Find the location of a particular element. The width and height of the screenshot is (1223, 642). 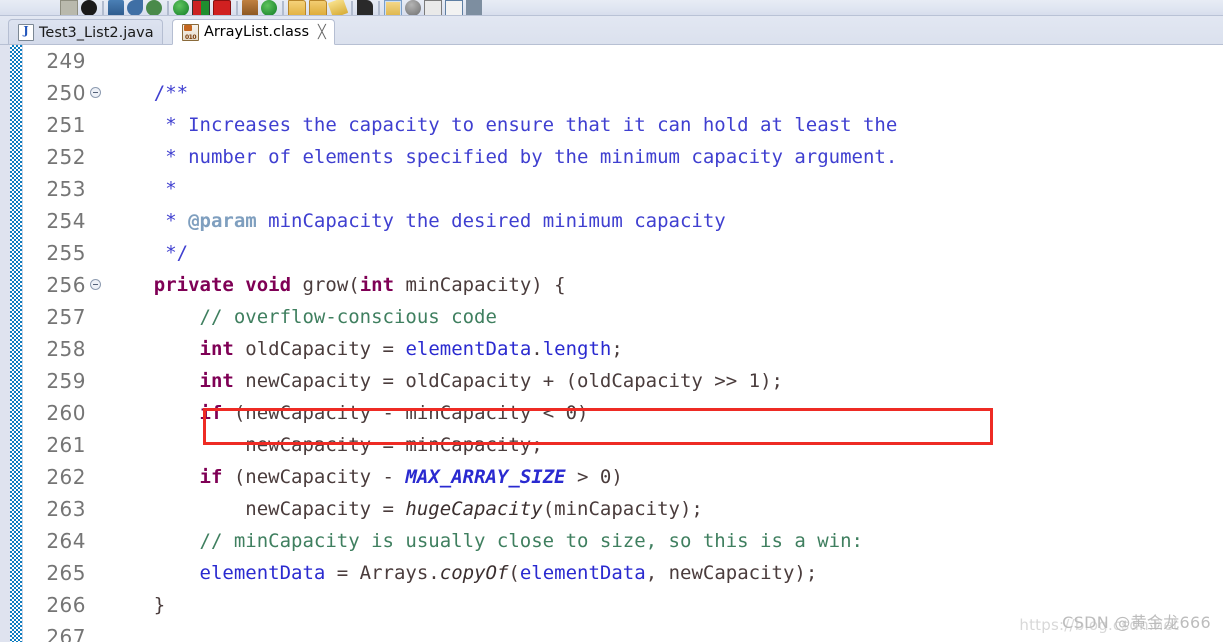

edit-pencil-icon is located at coordinates (338, 7).